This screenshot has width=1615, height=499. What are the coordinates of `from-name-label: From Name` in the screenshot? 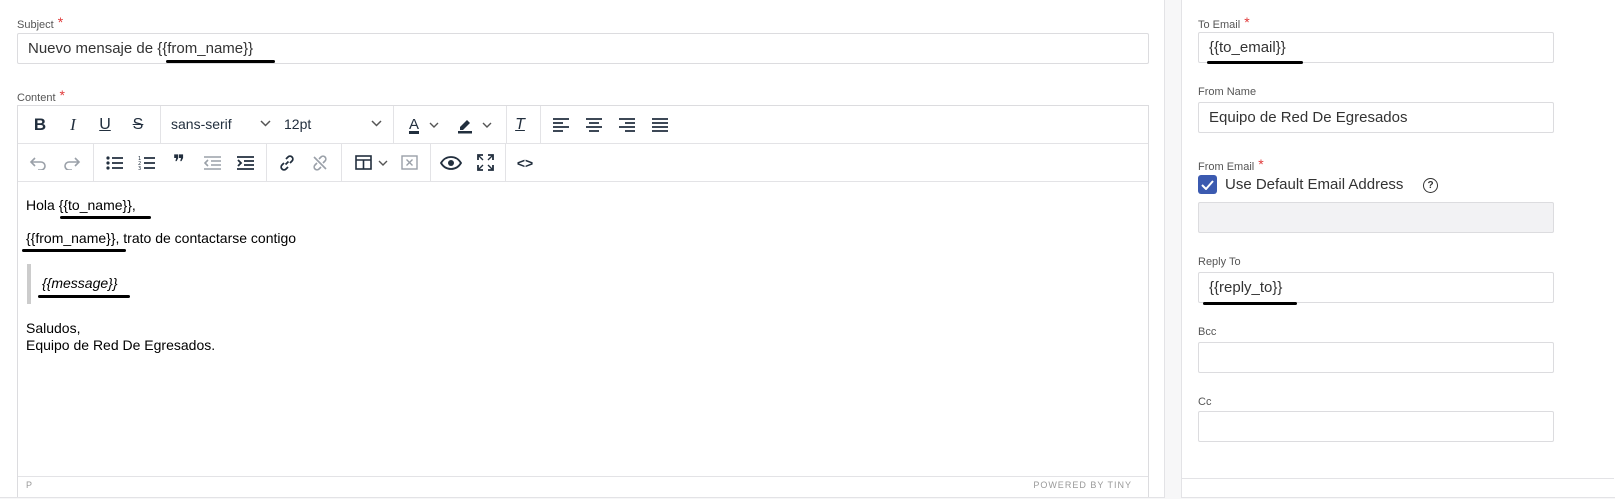 It's located at (1227, 92).